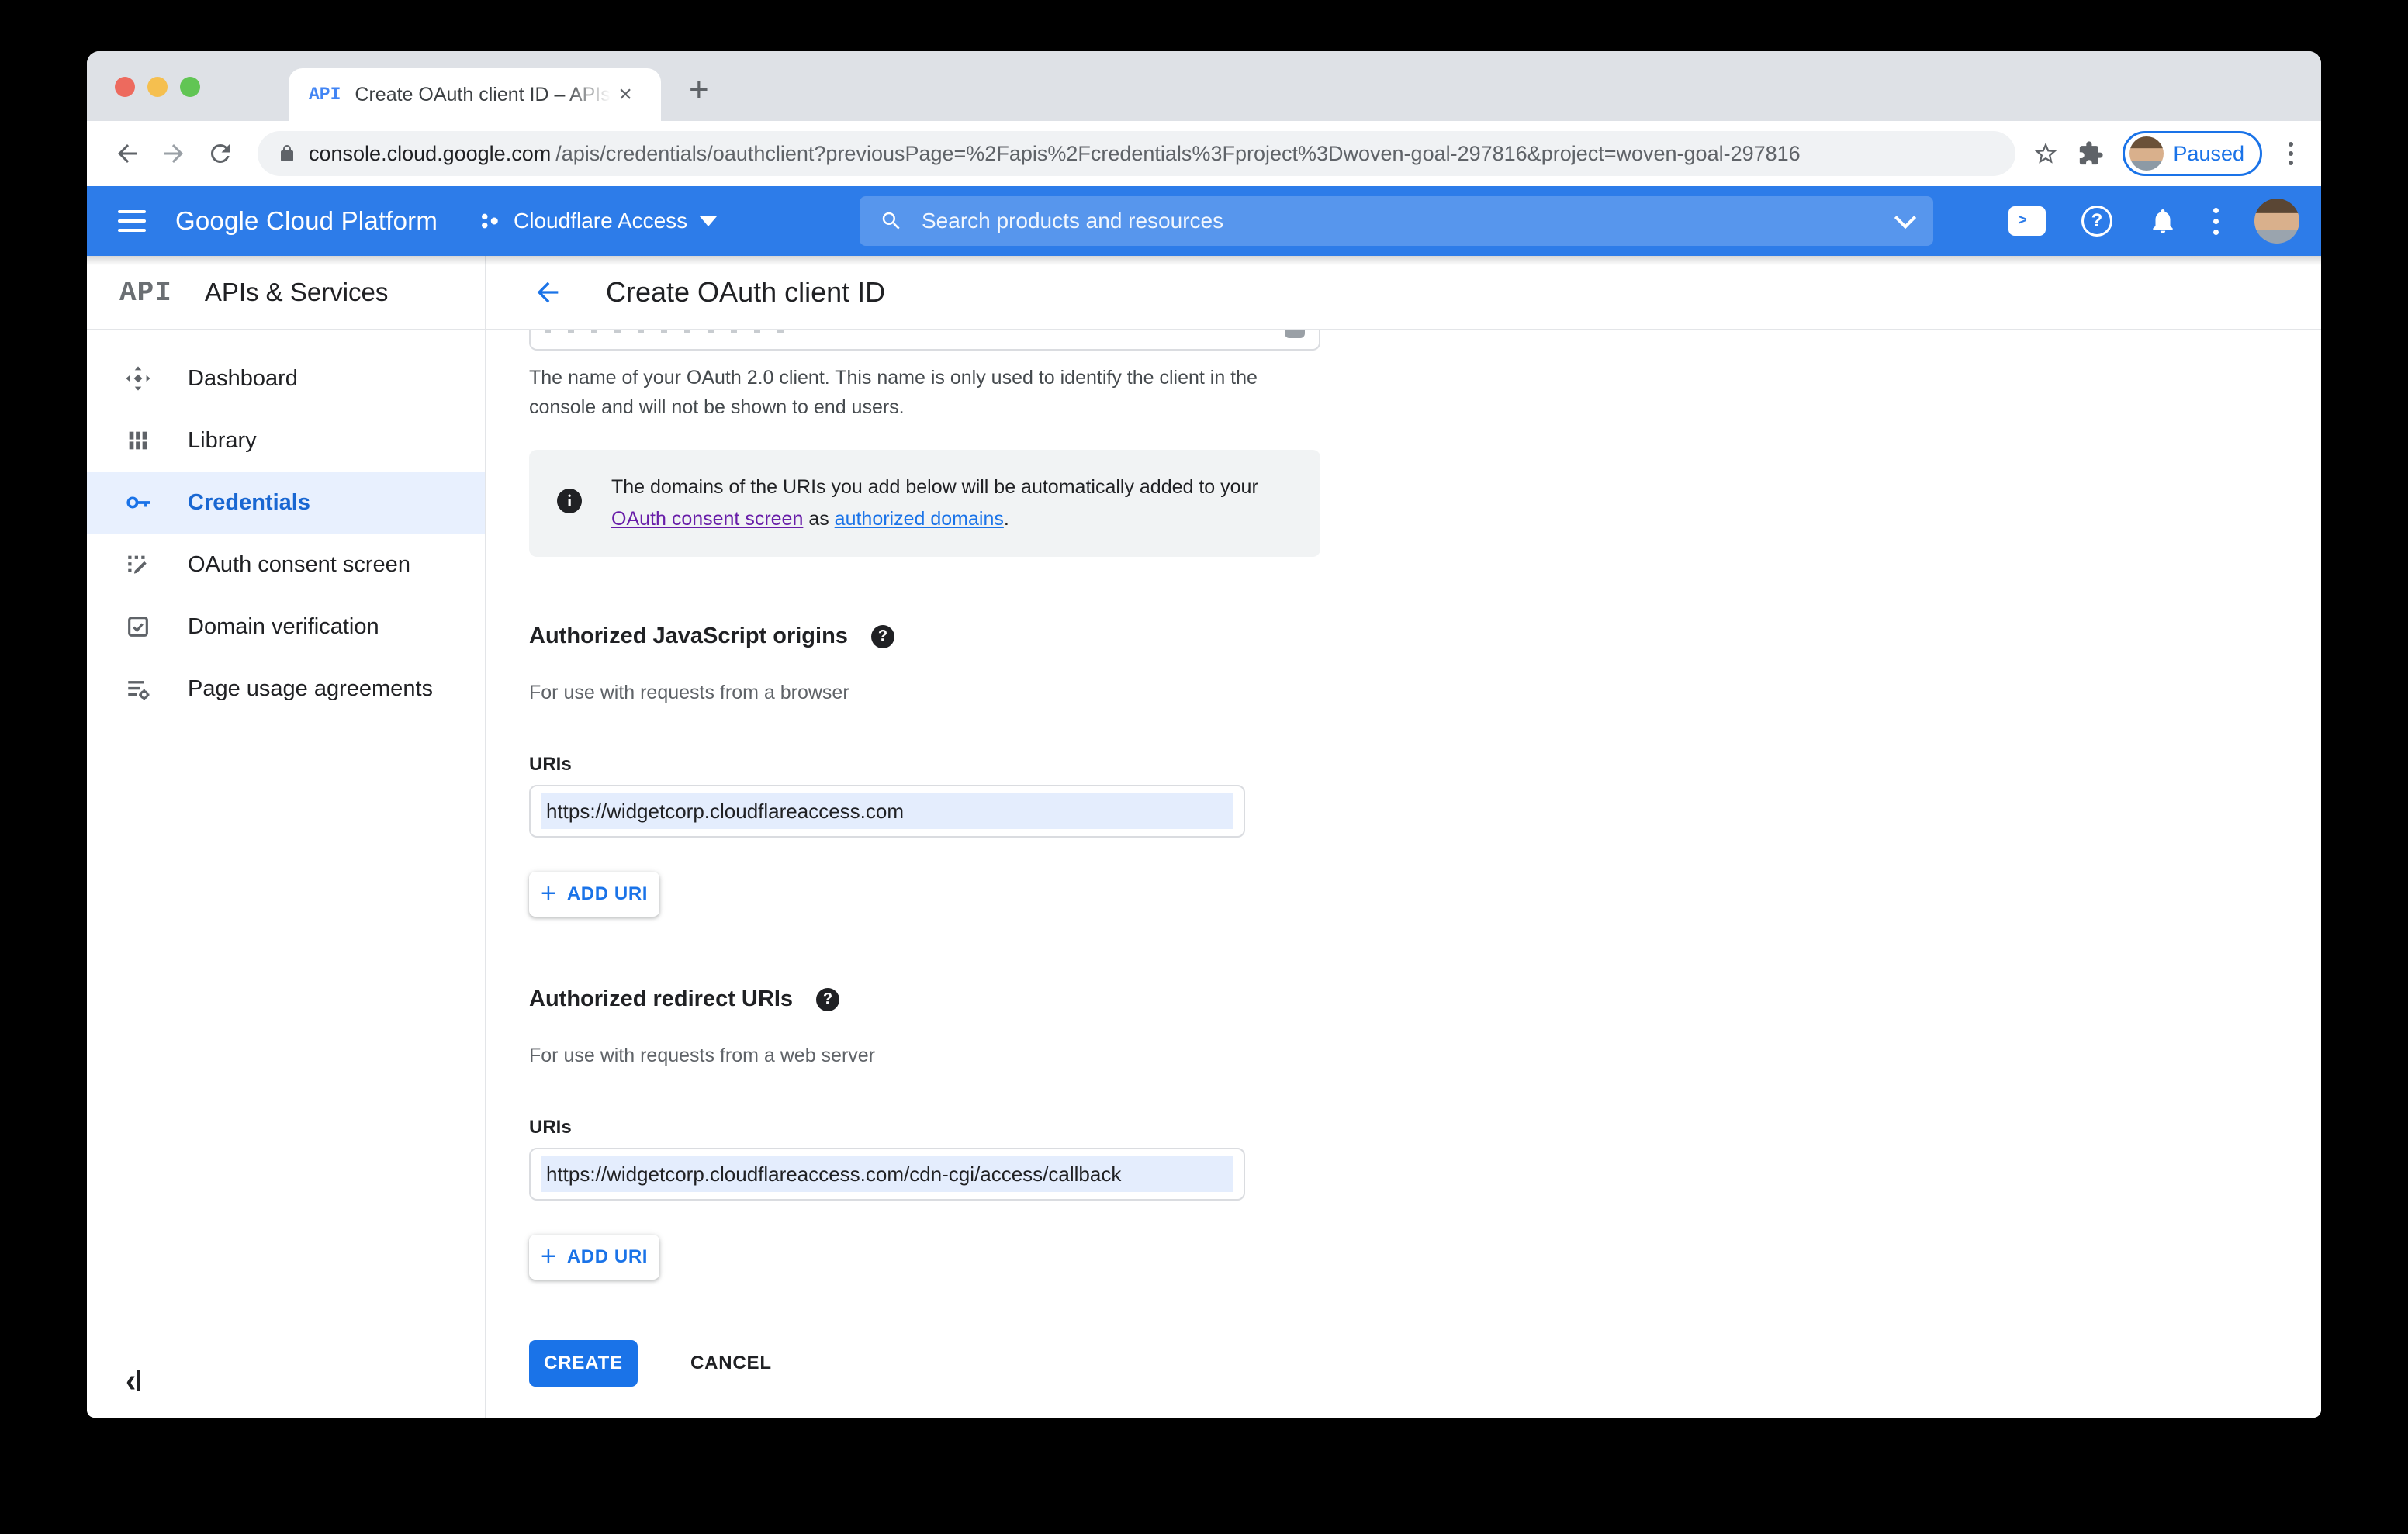 This screenshot has width=2408, height=1534. Describe the element at coordinates (296, 292) in the screenshot. I see `sidebar-title: APIs & Services` at that location.